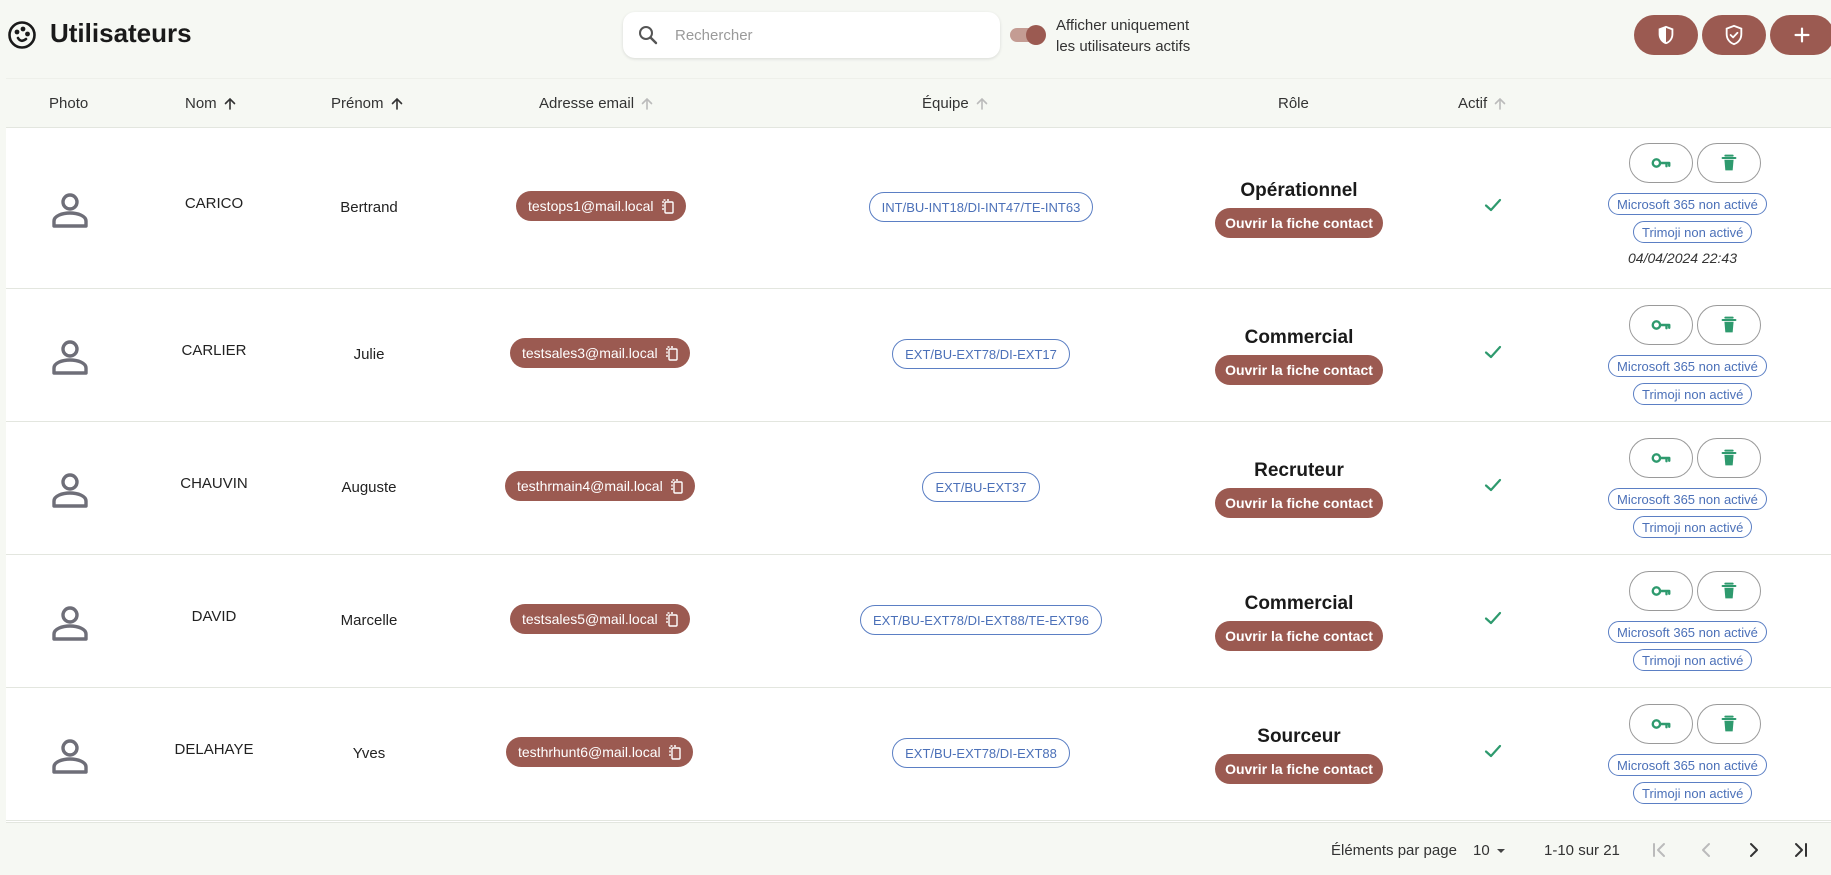 This screenshot has height=875, width=1831. I want to click on team-chip: EXT/BU-EXT78/DI-EXT17, so click(981, 354).